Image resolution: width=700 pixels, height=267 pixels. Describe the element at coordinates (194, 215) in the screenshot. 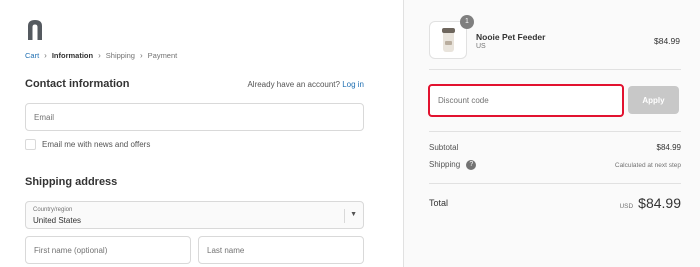

I see `country-select: Country/region United States ▼` at that location.